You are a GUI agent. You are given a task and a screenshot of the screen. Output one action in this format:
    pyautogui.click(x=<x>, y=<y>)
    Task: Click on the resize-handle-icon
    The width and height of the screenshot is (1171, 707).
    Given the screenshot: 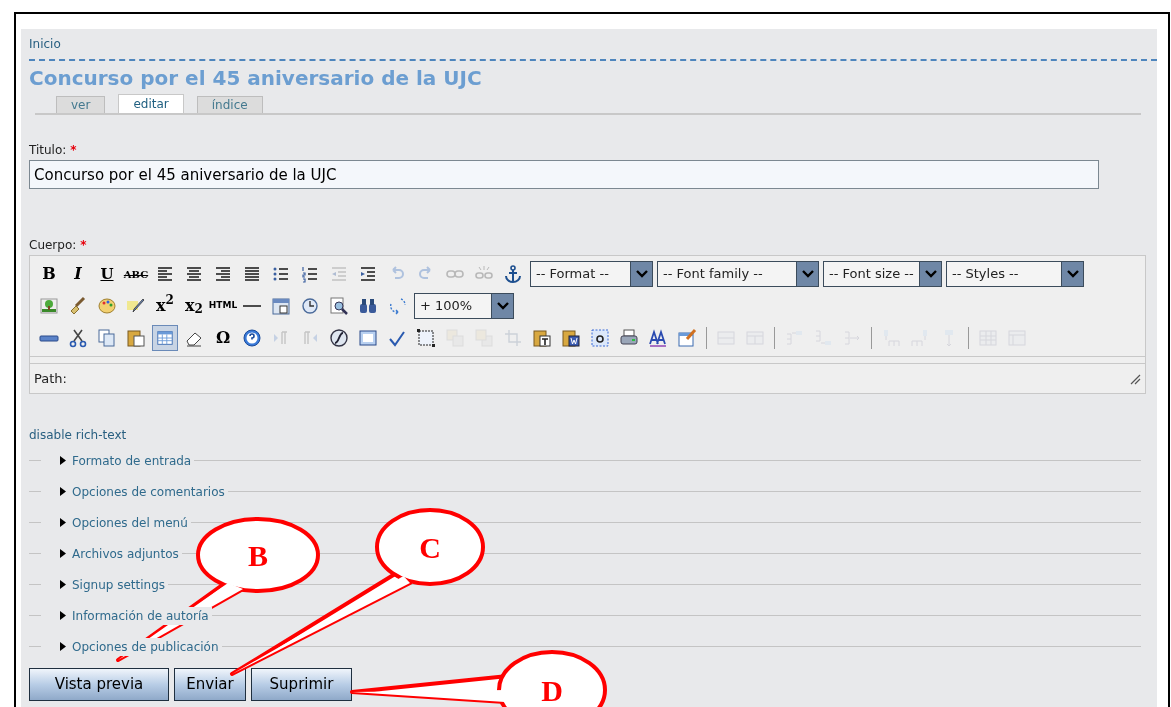 What is the action you would take?
    pyautogui.click(x=1135, y=378)
    